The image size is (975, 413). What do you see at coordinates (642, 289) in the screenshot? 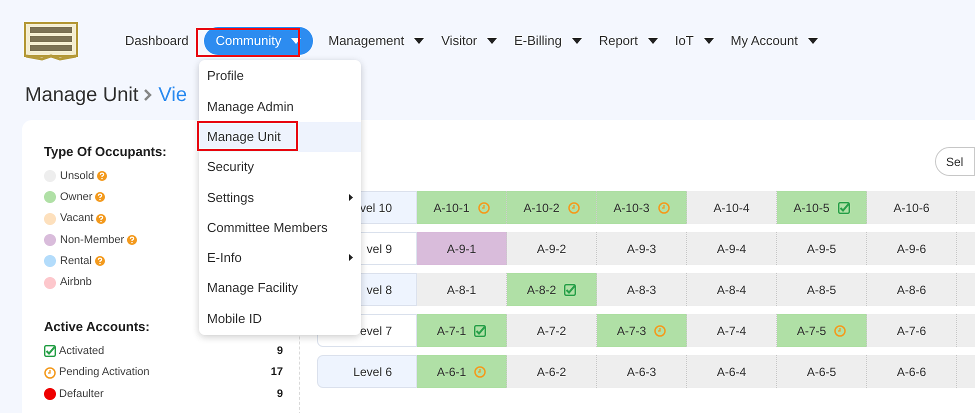
I see `unit-cell: A-8-3` at bounding box center [642, 289].